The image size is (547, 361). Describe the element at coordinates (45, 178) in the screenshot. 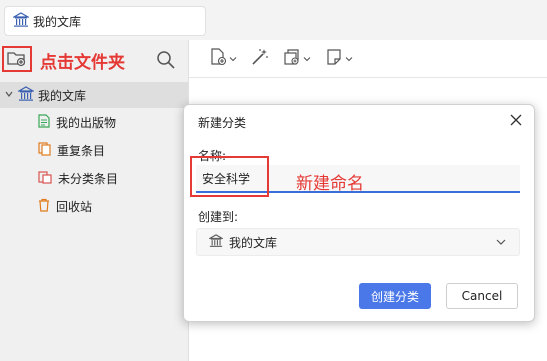

I see `unfiled-icon` at that location.